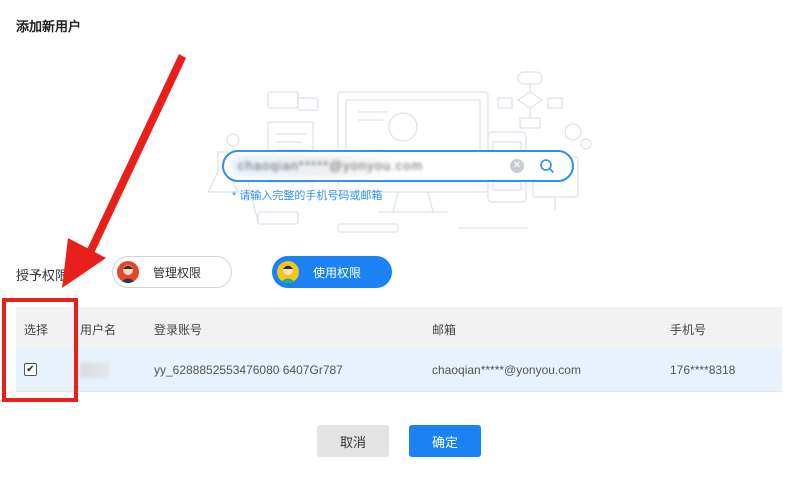  Describe the element at coordinates (248, 370) in the screenshot. I see `row-login: yy_6288852553476080 6407Gr787` at that location.